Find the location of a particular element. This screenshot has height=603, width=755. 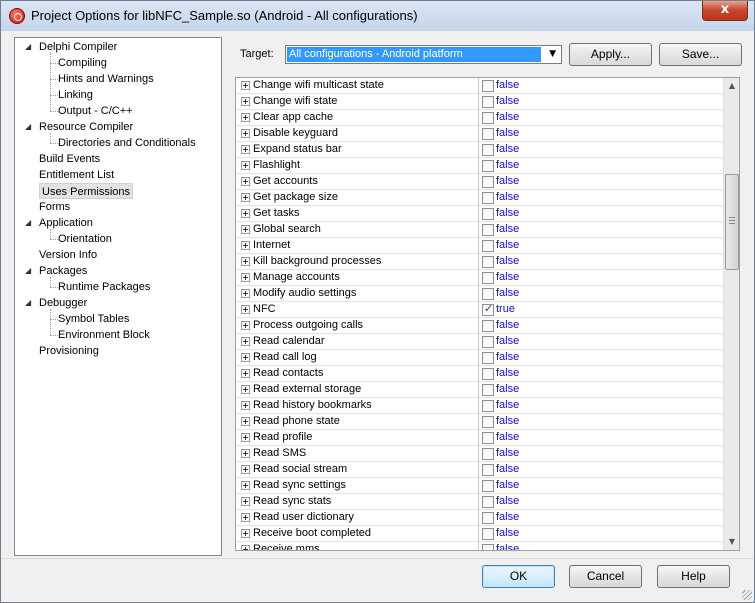

permission-row: Change wifi state false is located at coordinates (479, 102).